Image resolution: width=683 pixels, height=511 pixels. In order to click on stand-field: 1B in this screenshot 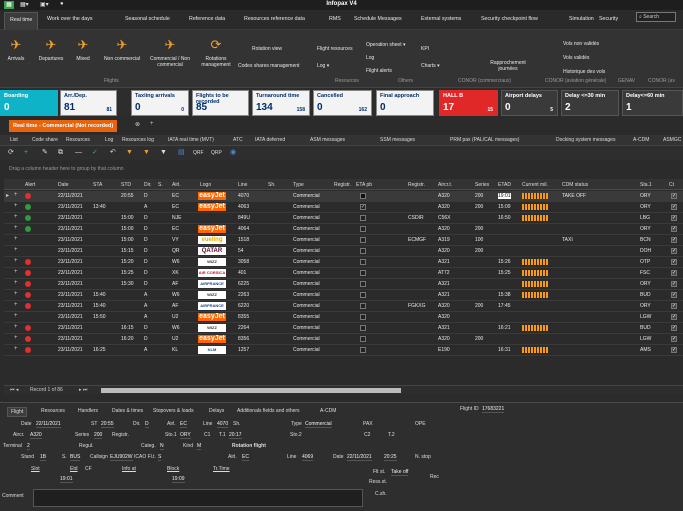, I will do `click(43, 457)`.